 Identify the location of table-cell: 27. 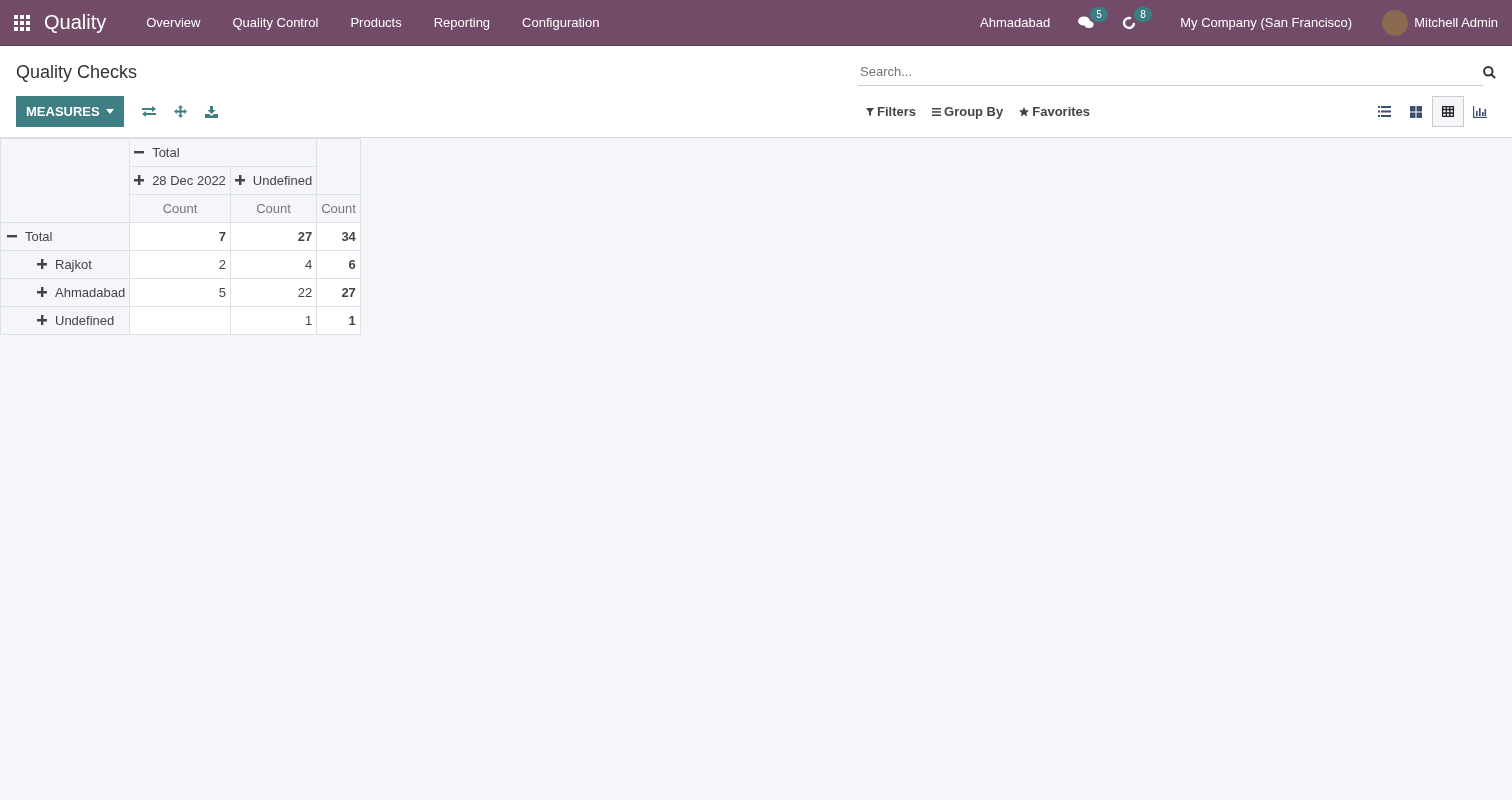
(273, 236).